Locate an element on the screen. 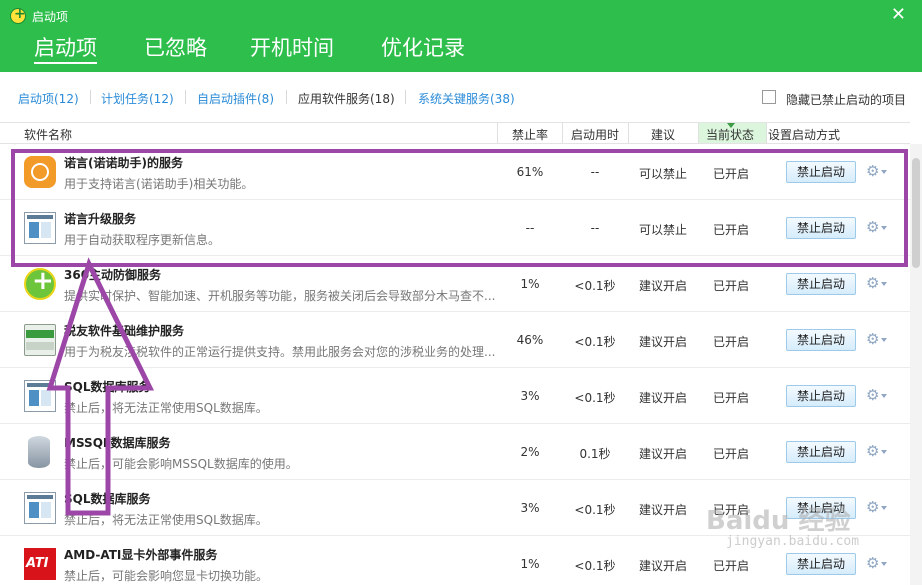 This screenshot has width=922, height=585. column-header: 软件名称 禁止率 启动用时 建议 当前状态 设置启动方式 is located at coordinates (455, 133).